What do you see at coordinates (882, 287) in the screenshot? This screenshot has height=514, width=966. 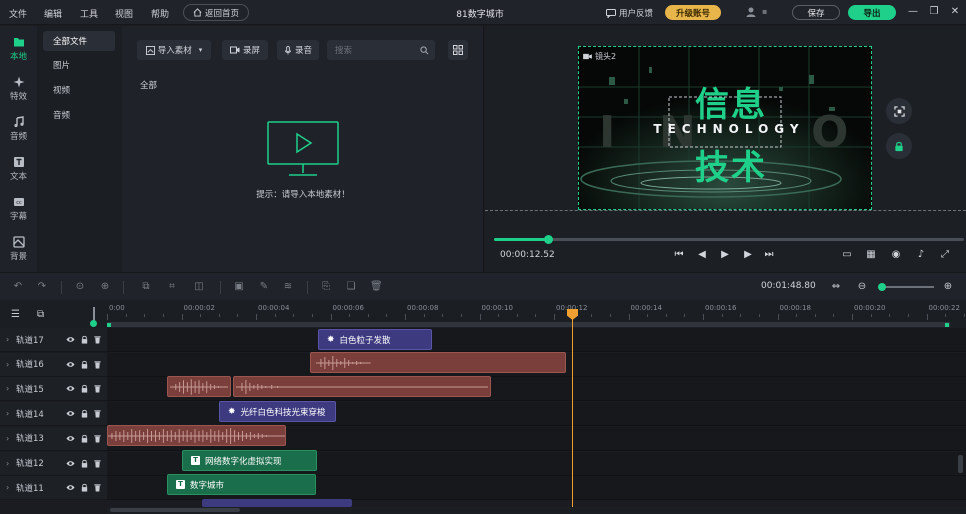 I see `zoom-slider-handle` at bounding box center [882, 287].